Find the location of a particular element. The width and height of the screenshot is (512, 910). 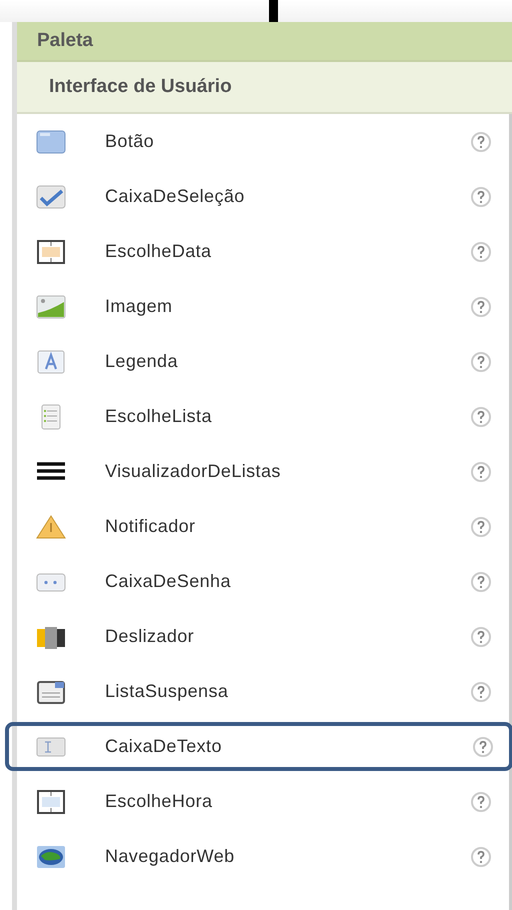

palette-item: Deslizador is located at coordinates (263, 636).